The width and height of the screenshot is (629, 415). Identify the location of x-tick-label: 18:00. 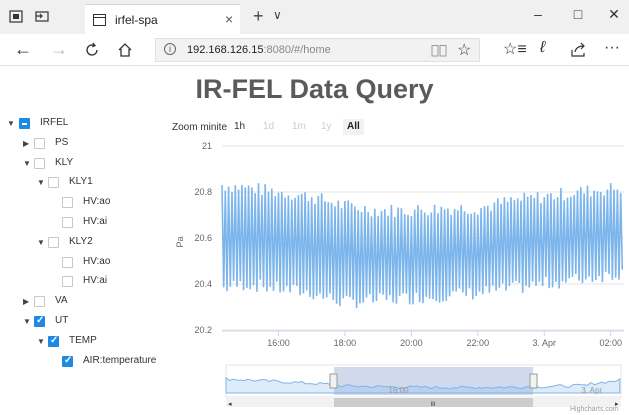
(345, 343).